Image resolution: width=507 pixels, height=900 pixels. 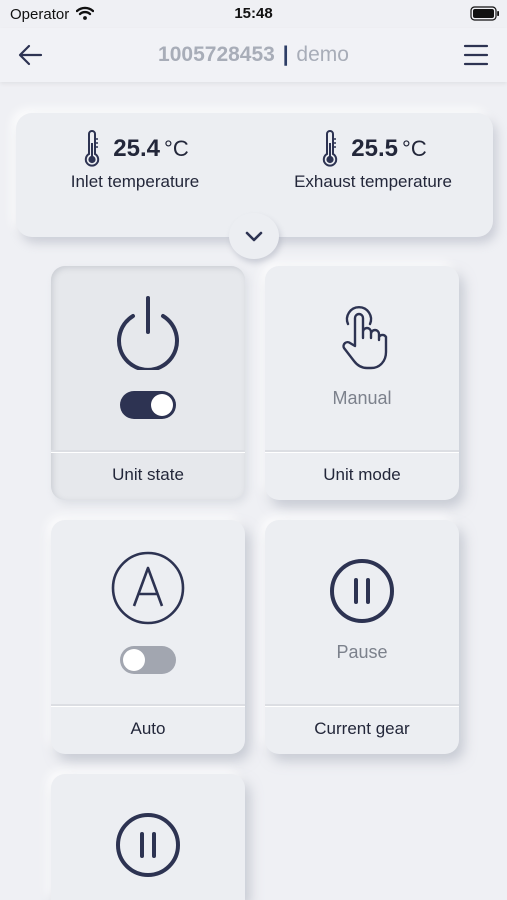 I want to click on inlet-temperature-value: 25.4, so click(x=137, y=148).